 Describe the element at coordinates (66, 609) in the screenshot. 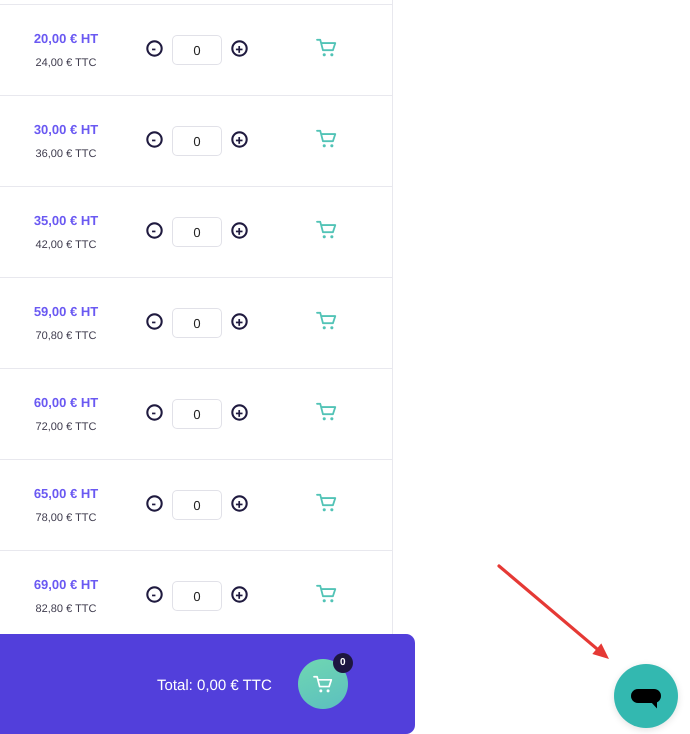

I see `price-incl-tax: 82,80 € TTC` at that location.